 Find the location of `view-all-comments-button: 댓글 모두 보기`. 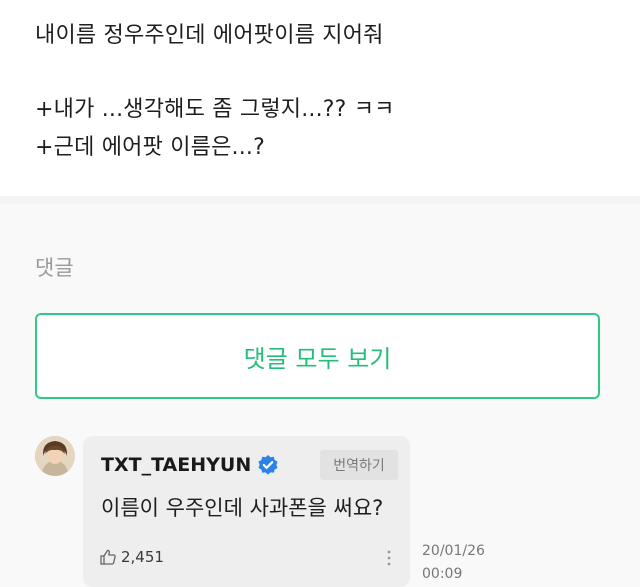

view-all-comments-button: 댓글 모두 보기 is located at coordinates (317, 356).